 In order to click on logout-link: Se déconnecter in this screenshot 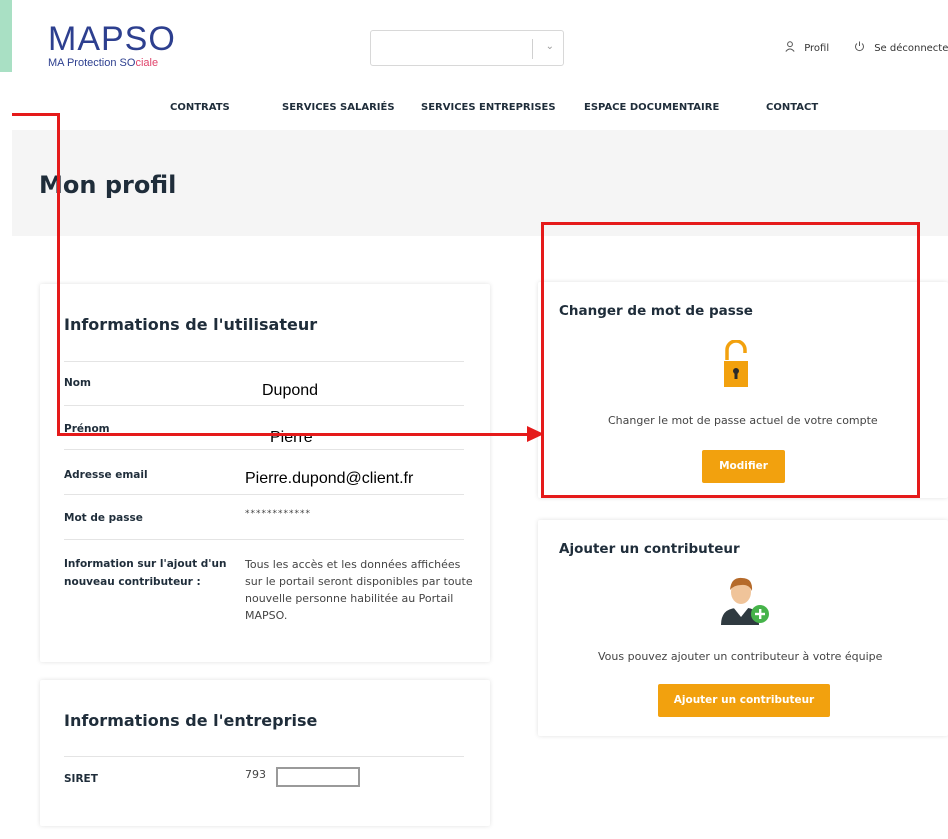, I will do `click(901, 47)`.